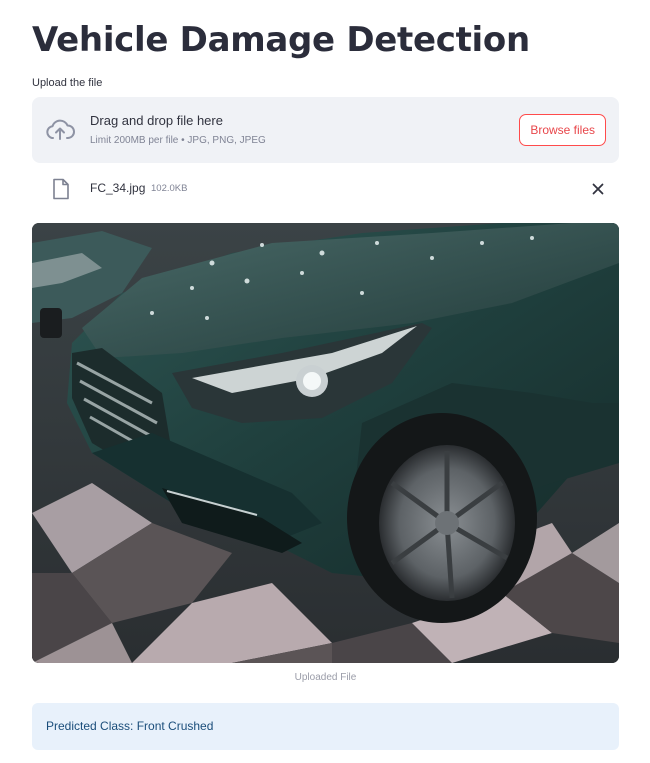 The width and height of the screenshot is (650, 763). I want to click on dropzone-limit-hint: Limit 200MB per file • JPG, PNG, JPEG, so click(178, 140).